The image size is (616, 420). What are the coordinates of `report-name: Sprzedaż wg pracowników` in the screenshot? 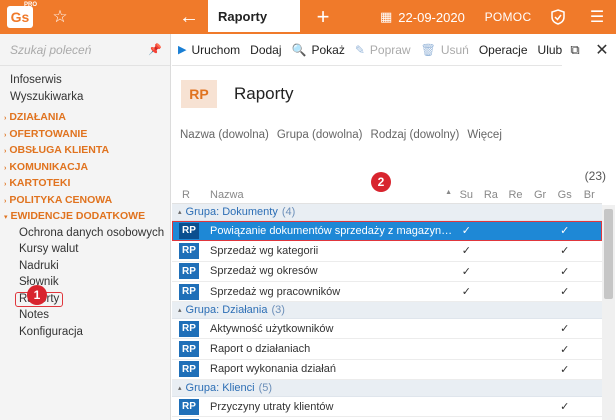 It's located at (275, 291).